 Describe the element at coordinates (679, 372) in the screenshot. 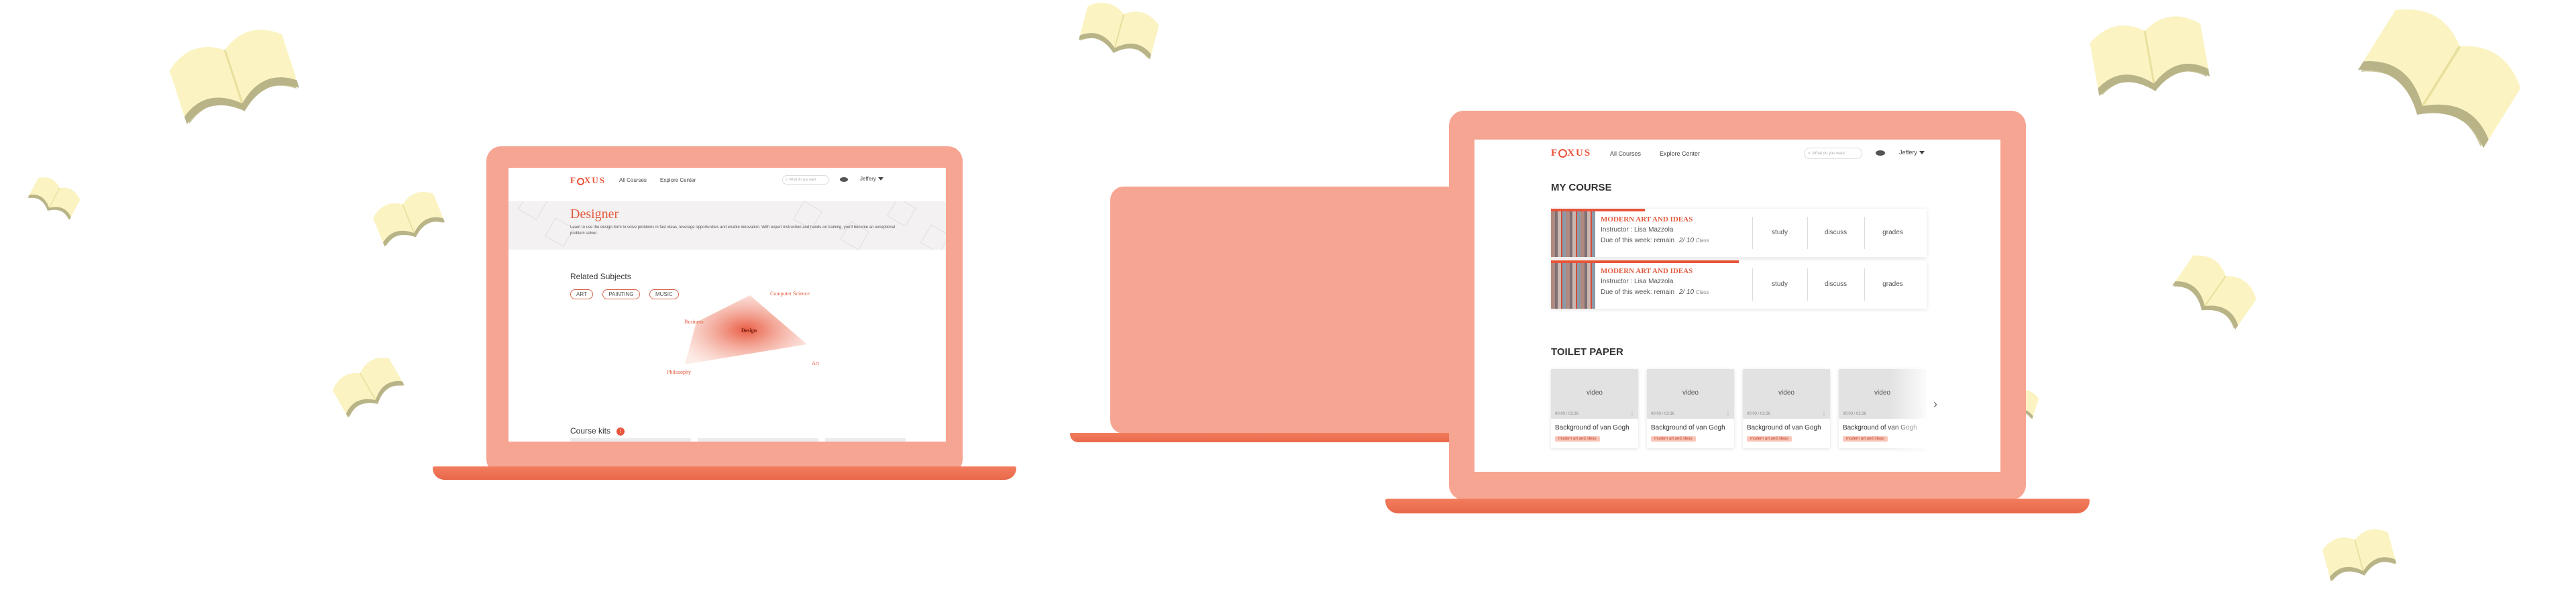

I see `radar-label-bottom: Philosophy` at that location.